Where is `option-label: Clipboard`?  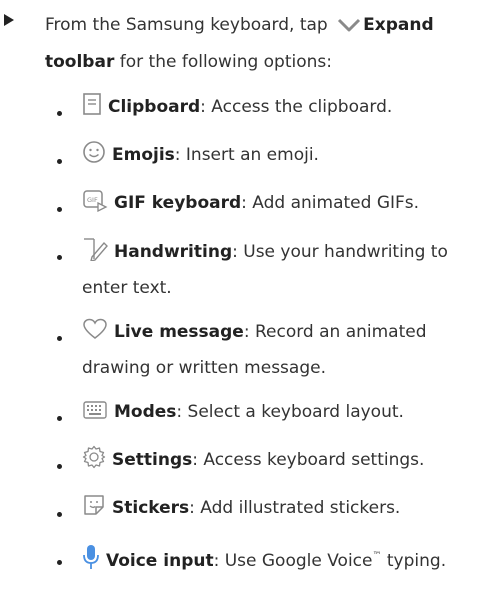
option-label: Clipboard is located at coordinates (154, 107).